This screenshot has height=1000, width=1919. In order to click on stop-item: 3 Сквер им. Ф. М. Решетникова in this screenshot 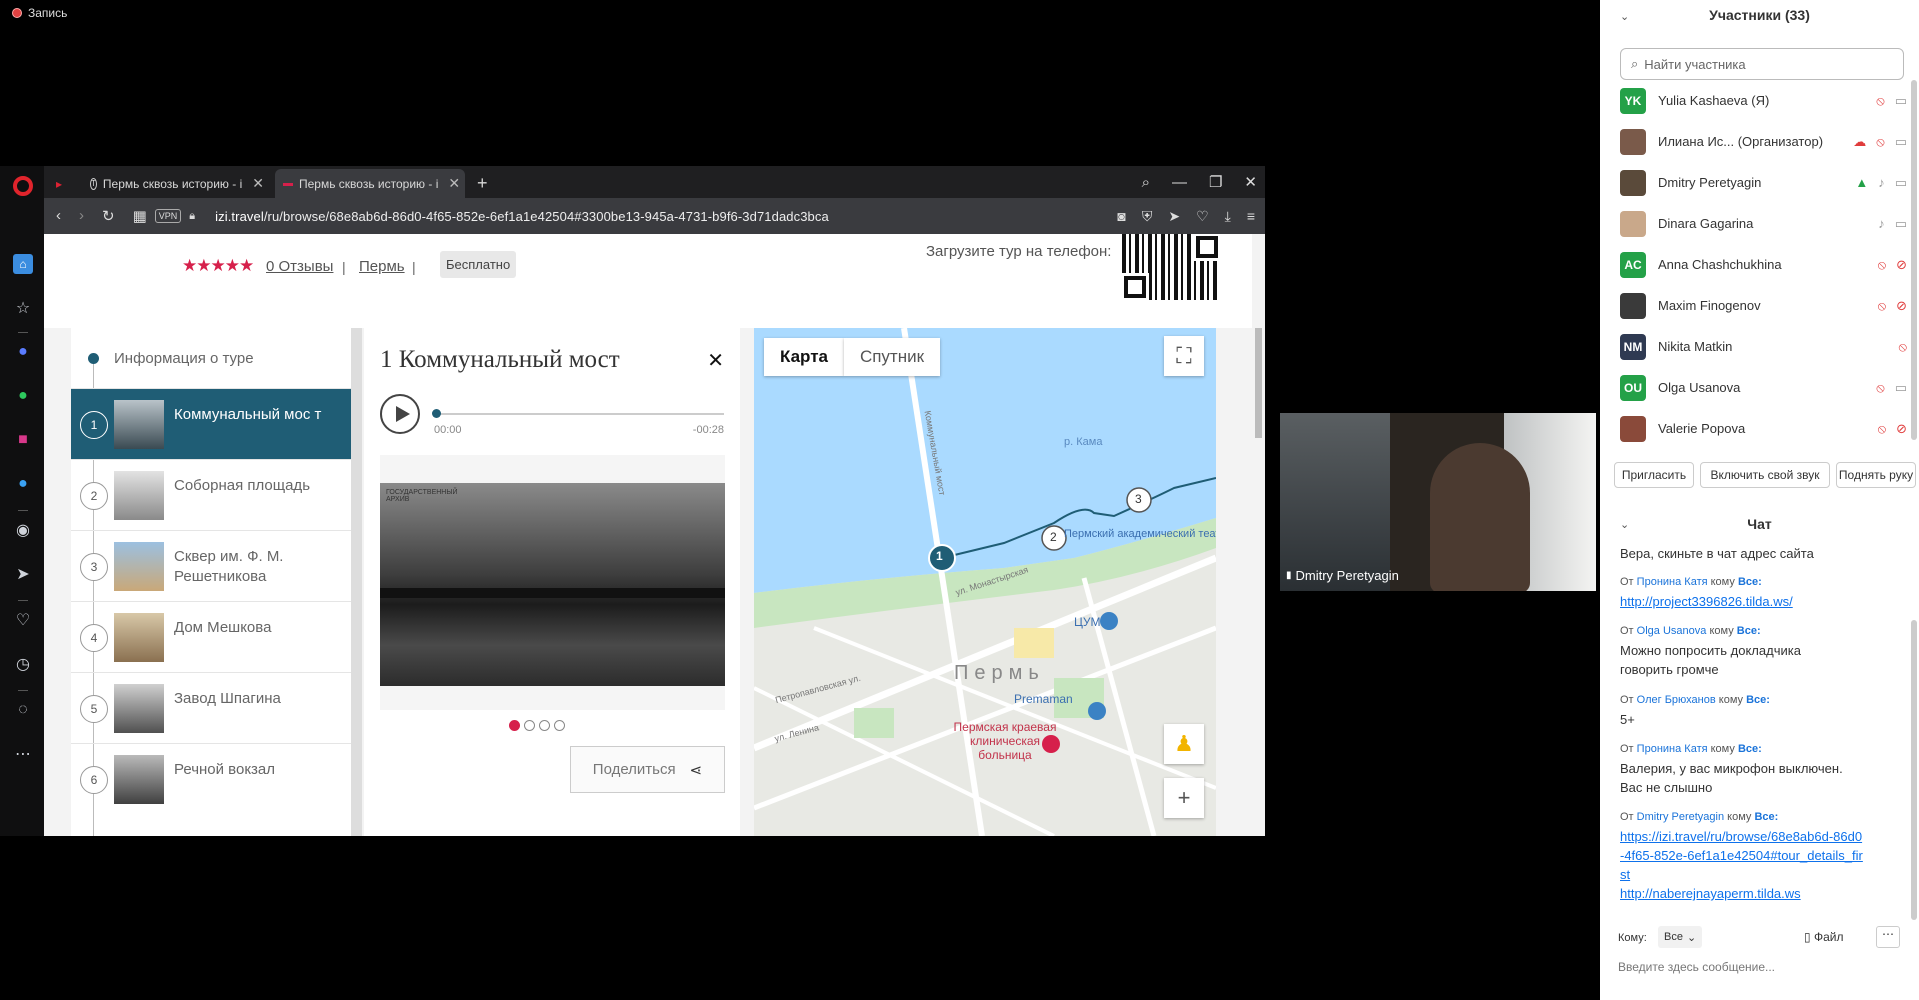, I will do `click(211, 565)`.